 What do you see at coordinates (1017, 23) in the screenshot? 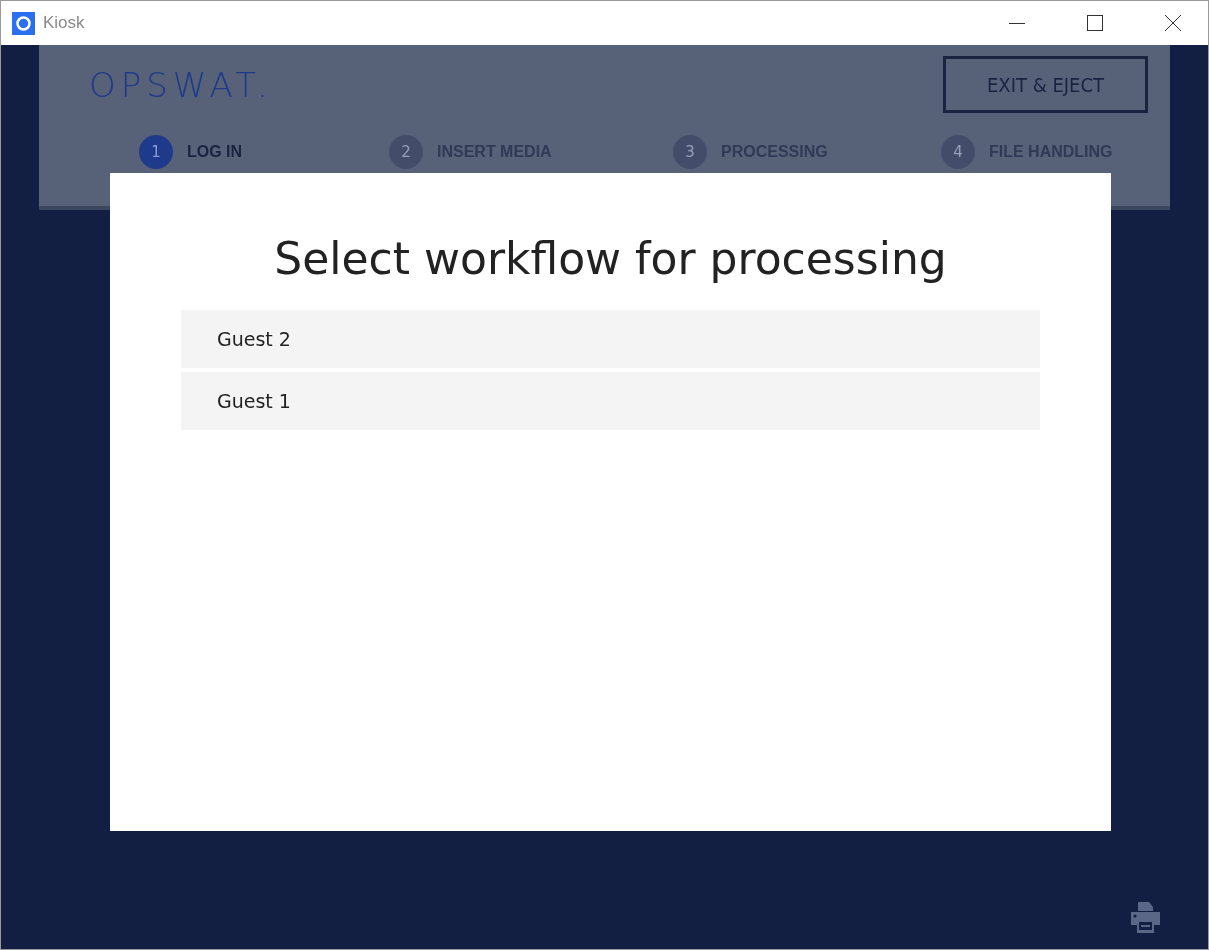
I see `minimize-icon` at bounding box center [1017, 23].